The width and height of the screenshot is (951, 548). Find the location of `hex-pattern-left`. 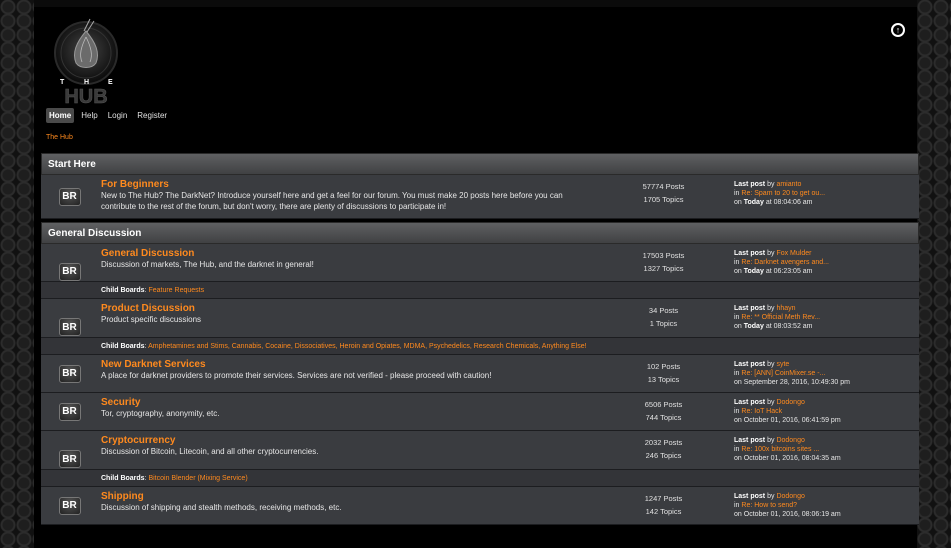

hex-pattern-left is located at coordinates (17, 274).